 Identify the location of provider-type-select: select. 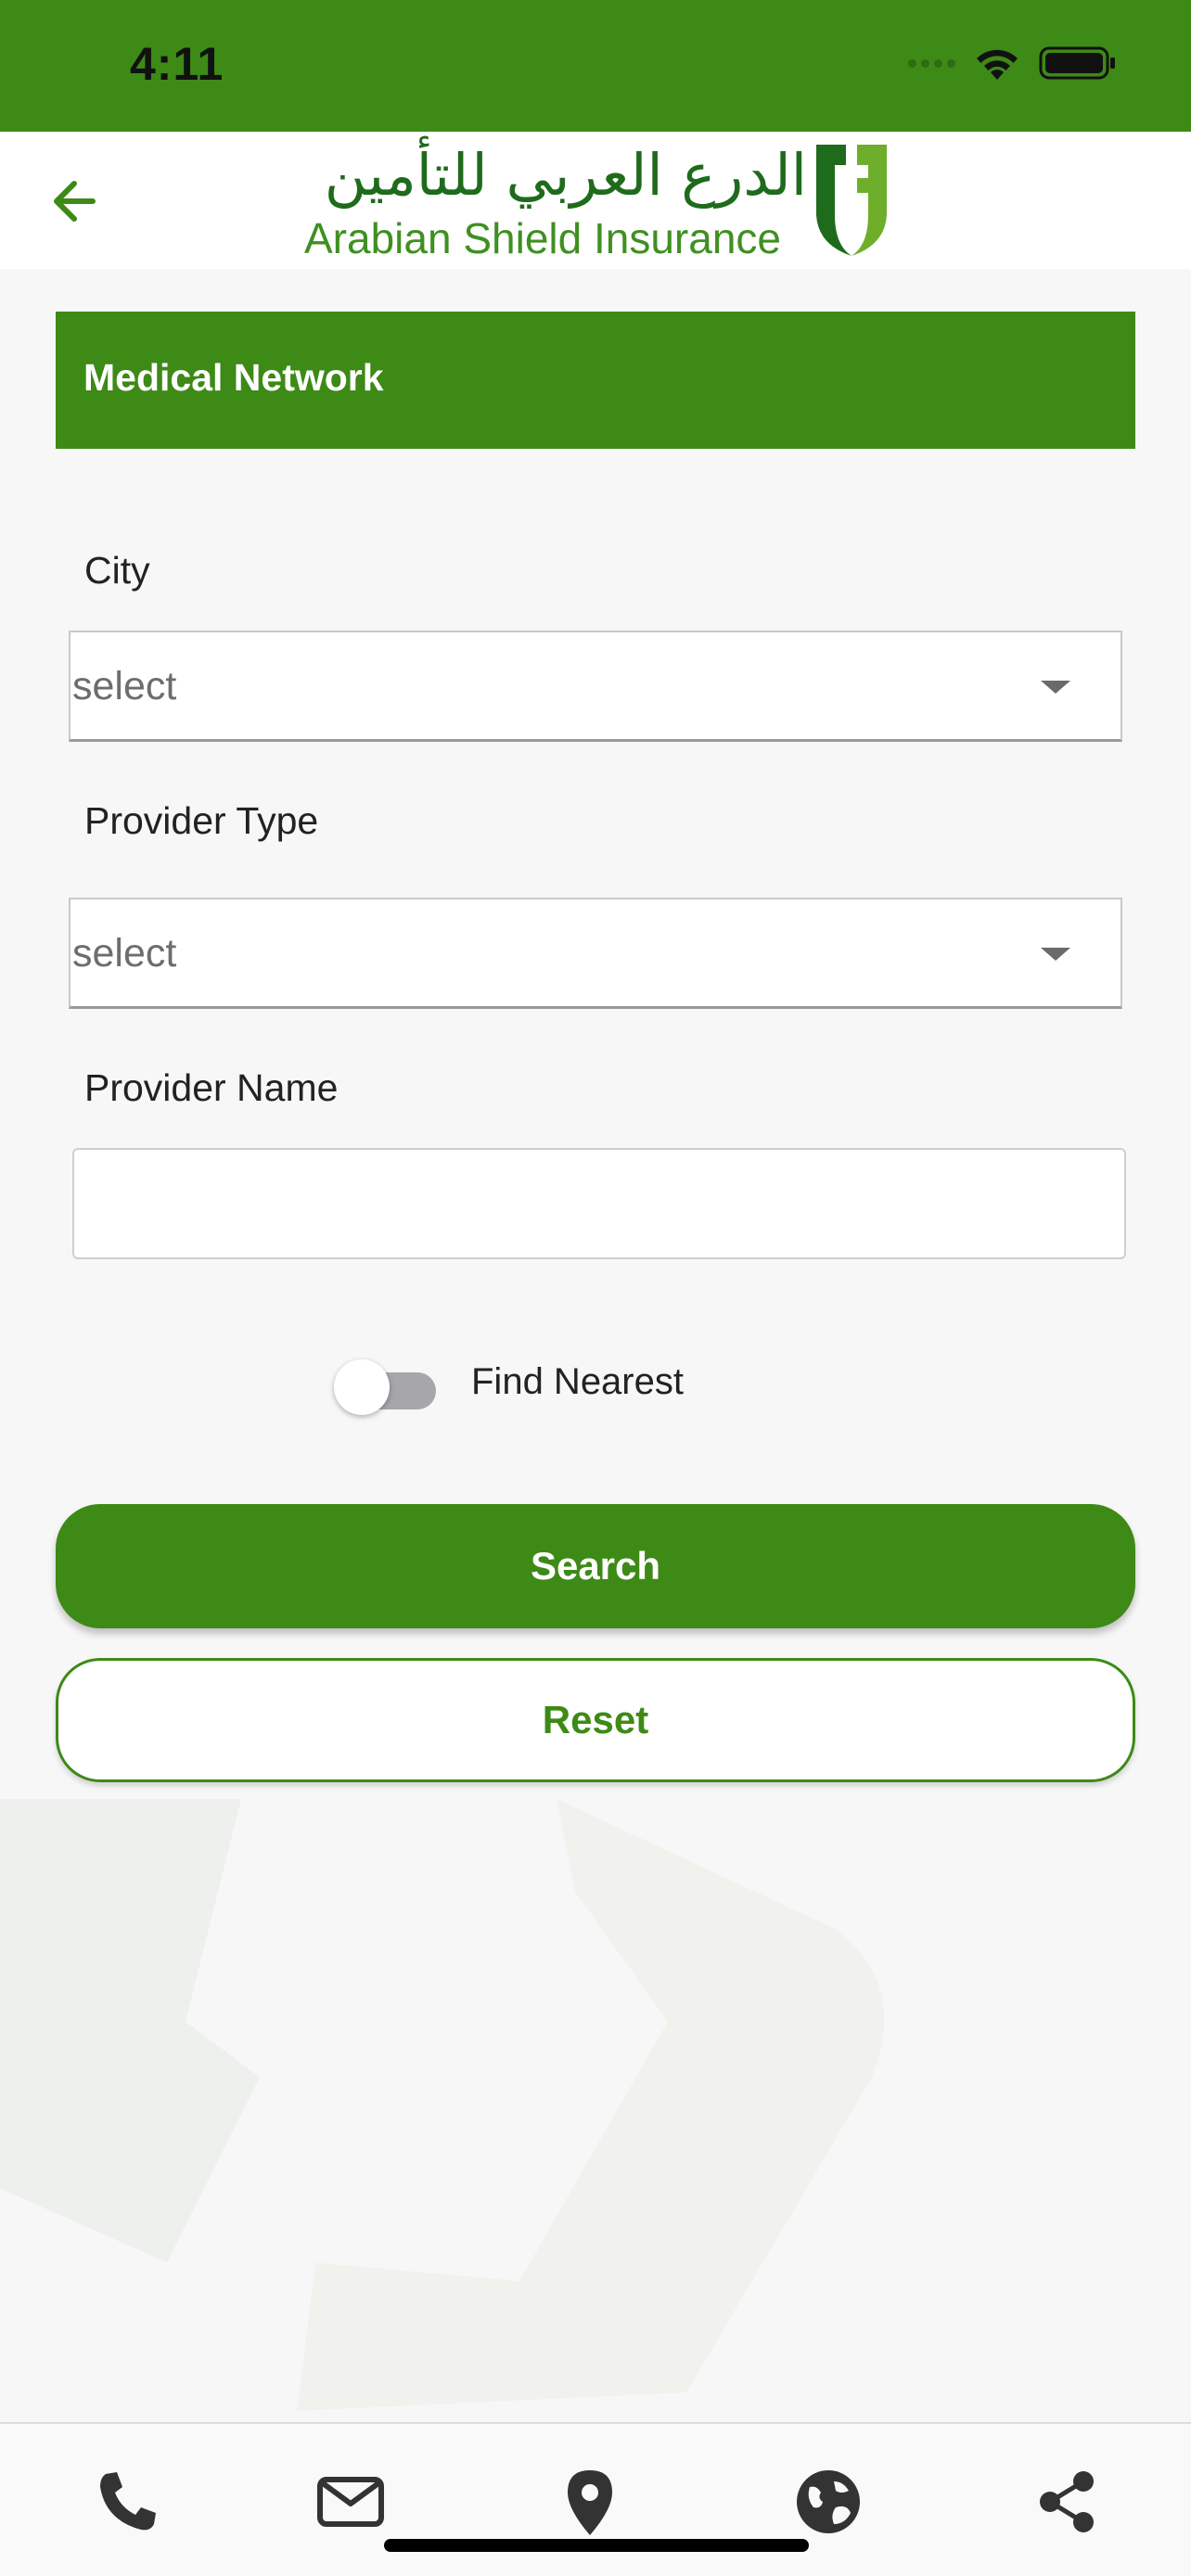
(595, 953).